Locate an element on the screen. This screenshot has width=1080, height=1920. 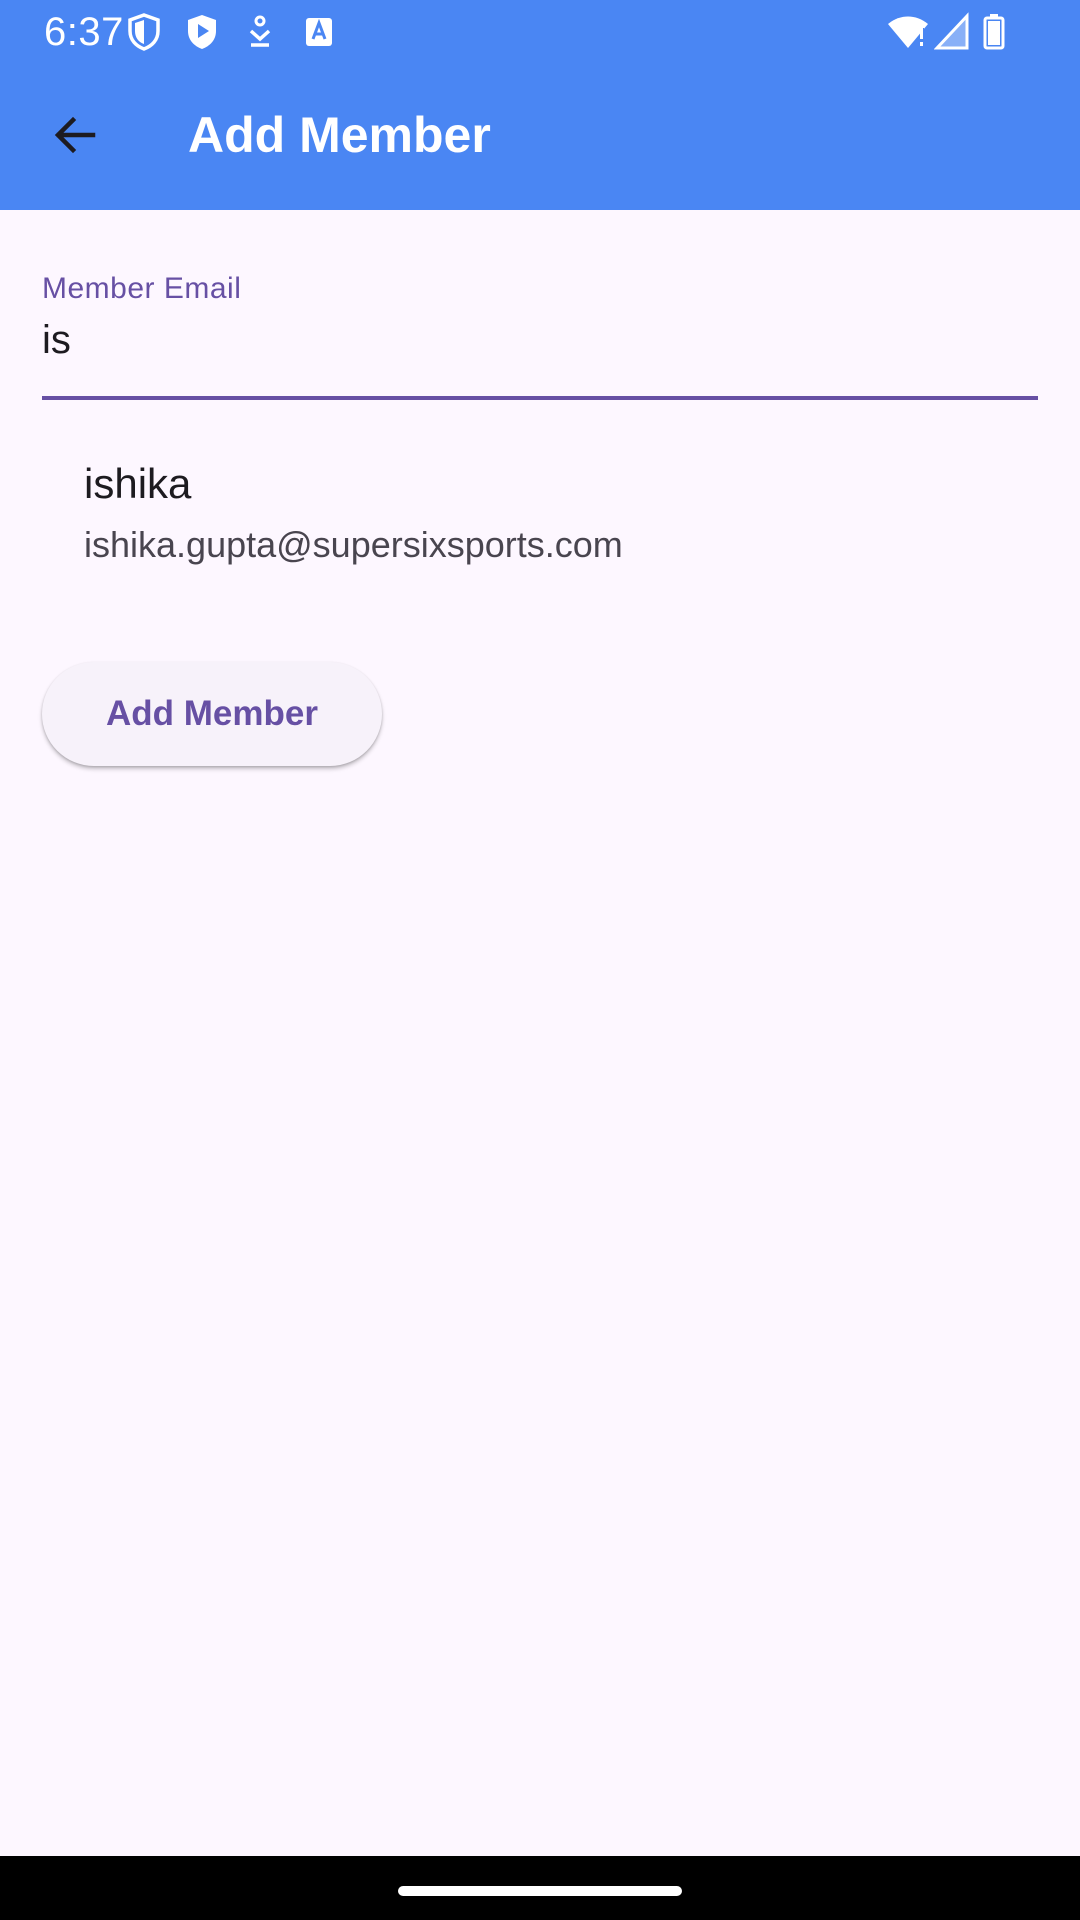
arrow-left-icon is located at coordinates (75, 135).